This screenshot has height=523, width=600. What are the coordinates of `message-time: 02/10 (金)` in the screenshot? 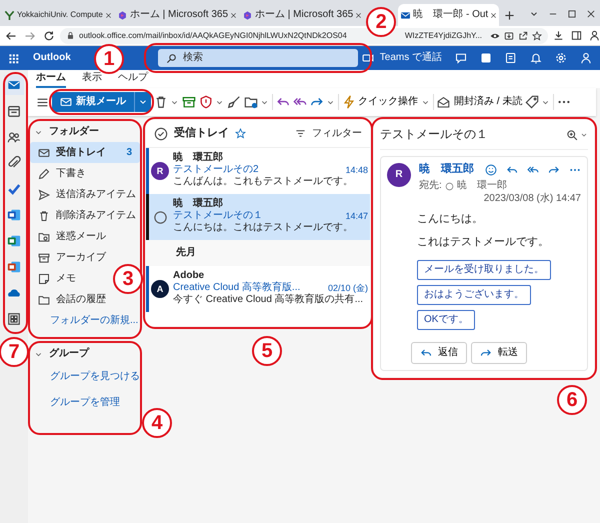 It's located at (348, 288).